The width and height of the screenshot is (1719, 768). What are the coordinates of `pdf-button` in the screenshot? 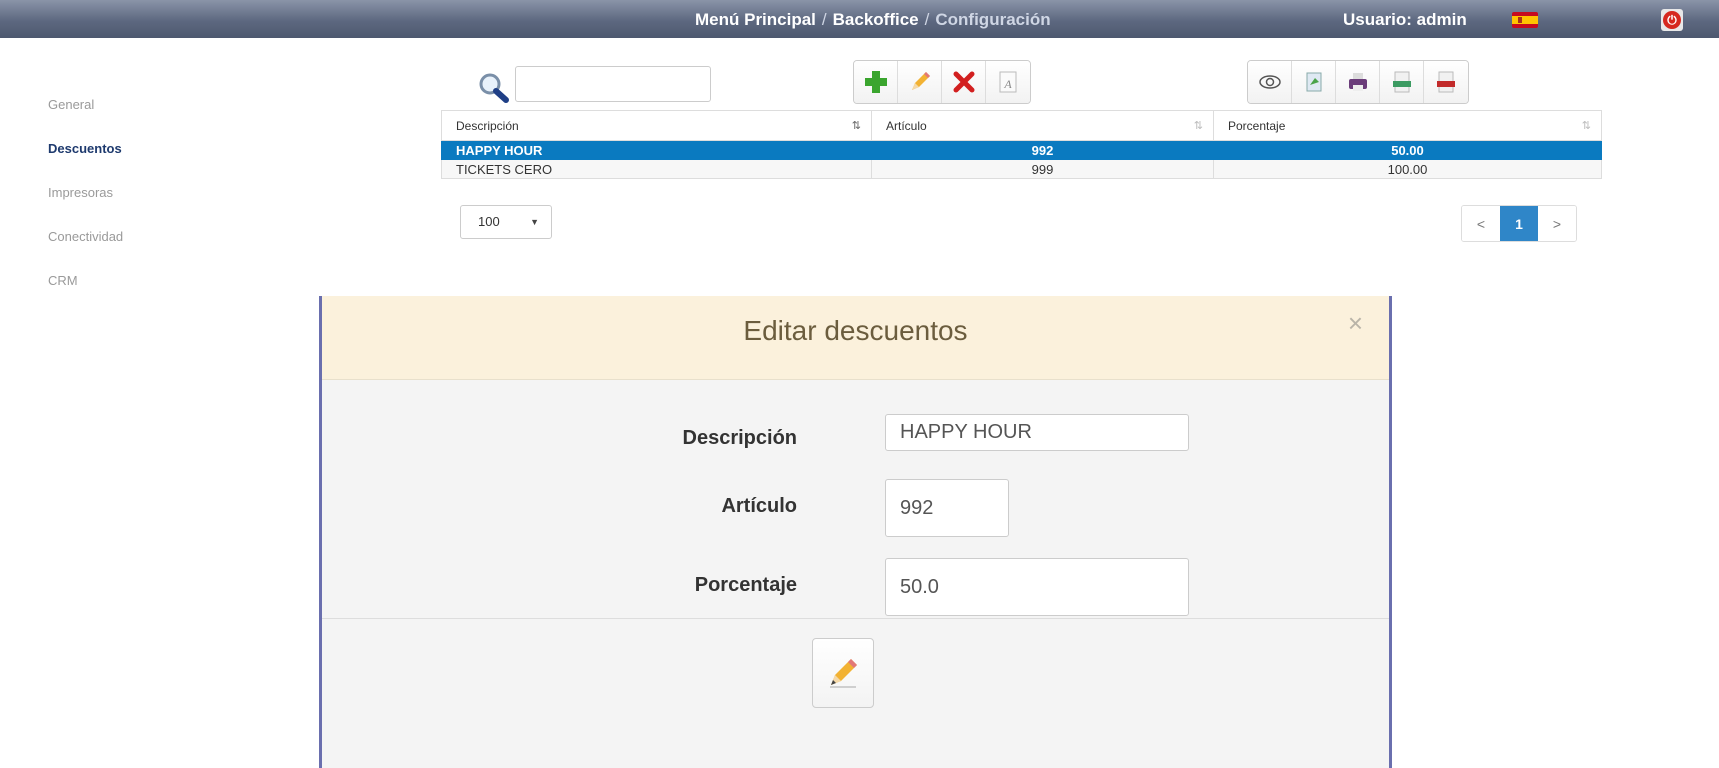 It's located at (1446, 82).